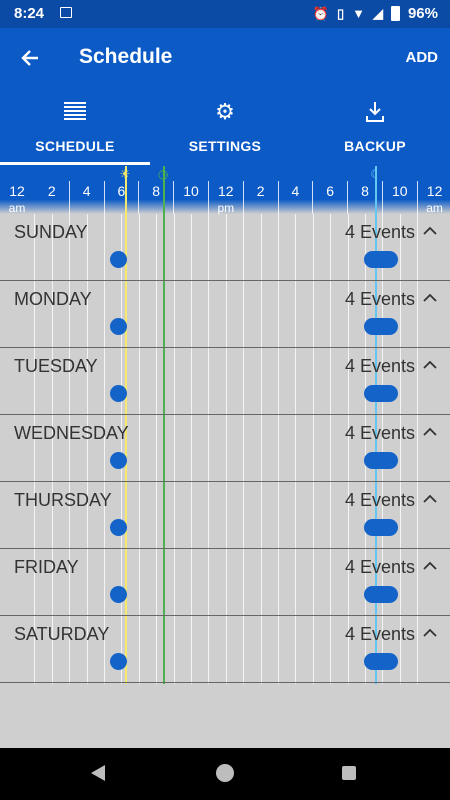 The image size is (450, 800). I want to click on nav-recents-icon, so click(349, 773).